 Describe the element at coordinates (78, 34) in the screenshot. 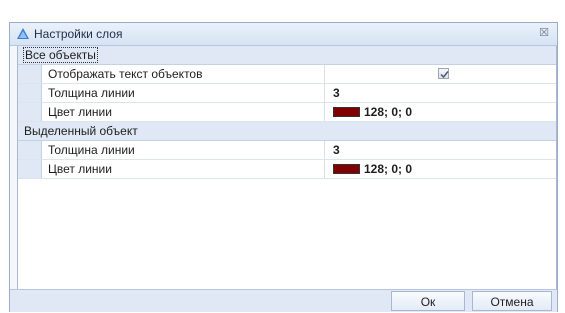

I see `dialog-title: Настройки слоя` at that location.